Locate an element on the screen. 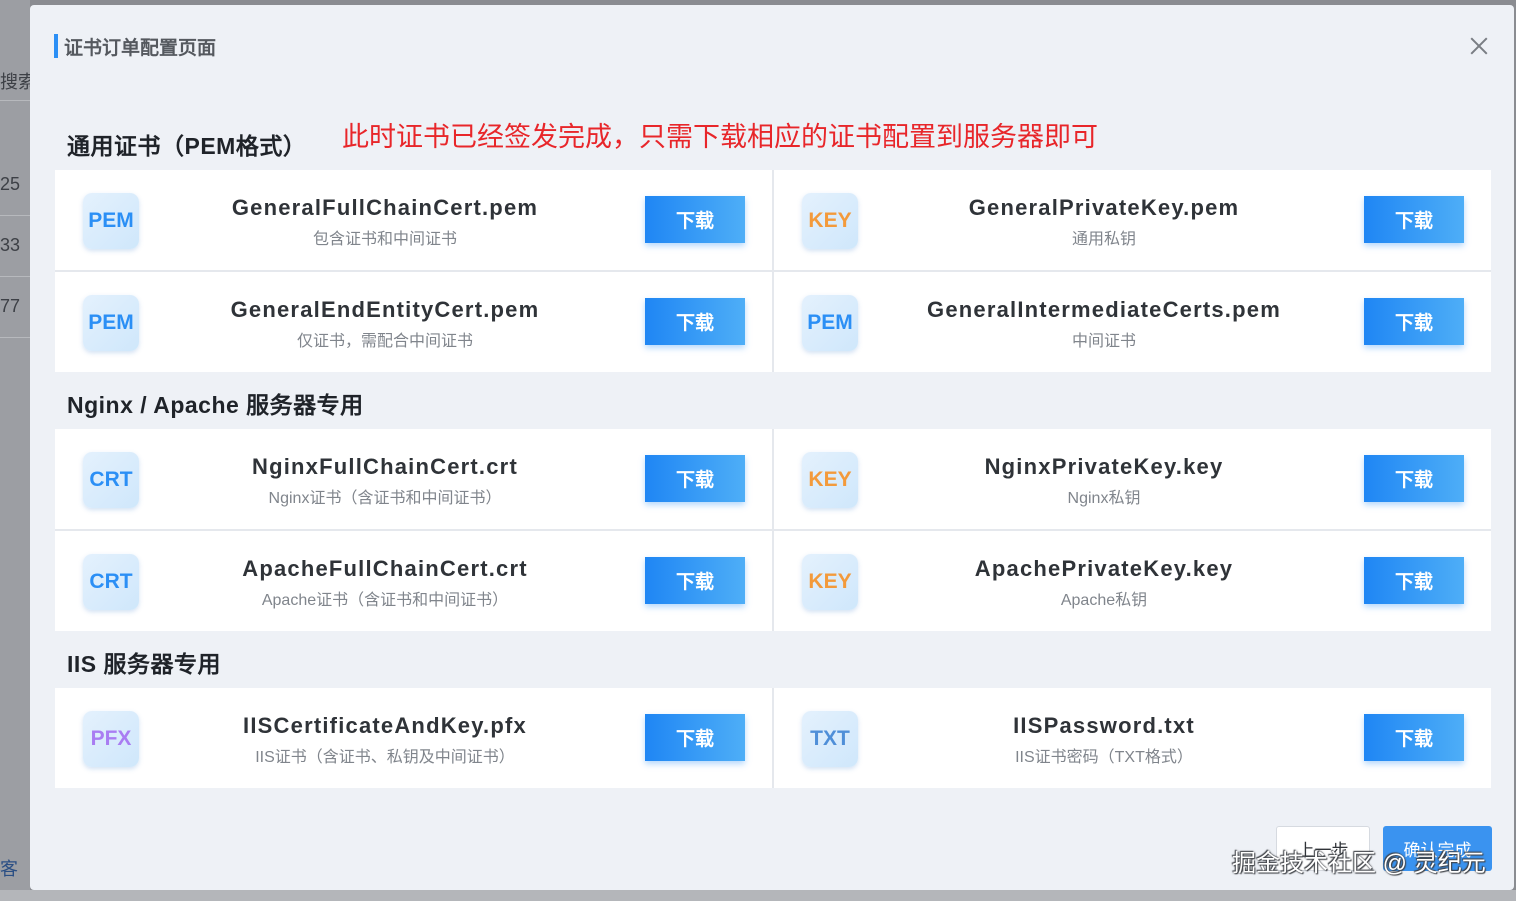 The height and width of the screenshot is (901, 1516). file-card: KEY ApachePrivateKey.key Apache私钥 下载 is located at coordinates (1132, 581).